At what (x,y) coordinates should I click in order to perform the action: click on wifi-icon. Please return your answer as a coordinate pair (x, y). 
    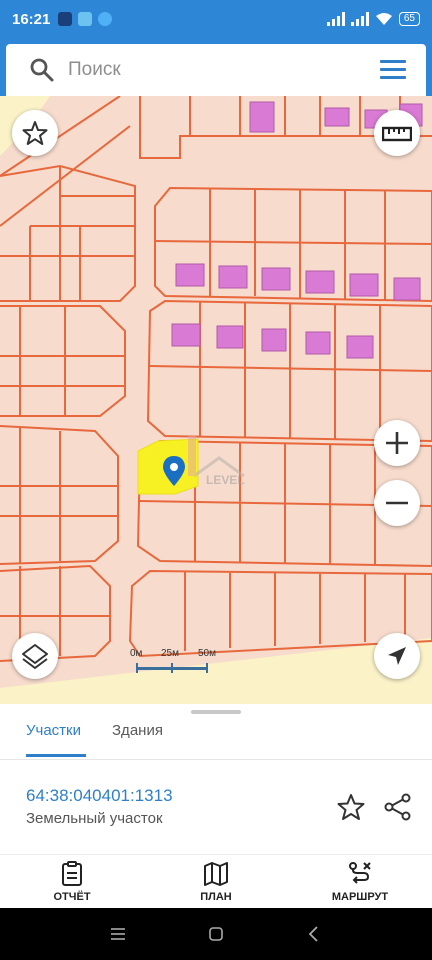
    Looking at the image, I should click on (383, 19).